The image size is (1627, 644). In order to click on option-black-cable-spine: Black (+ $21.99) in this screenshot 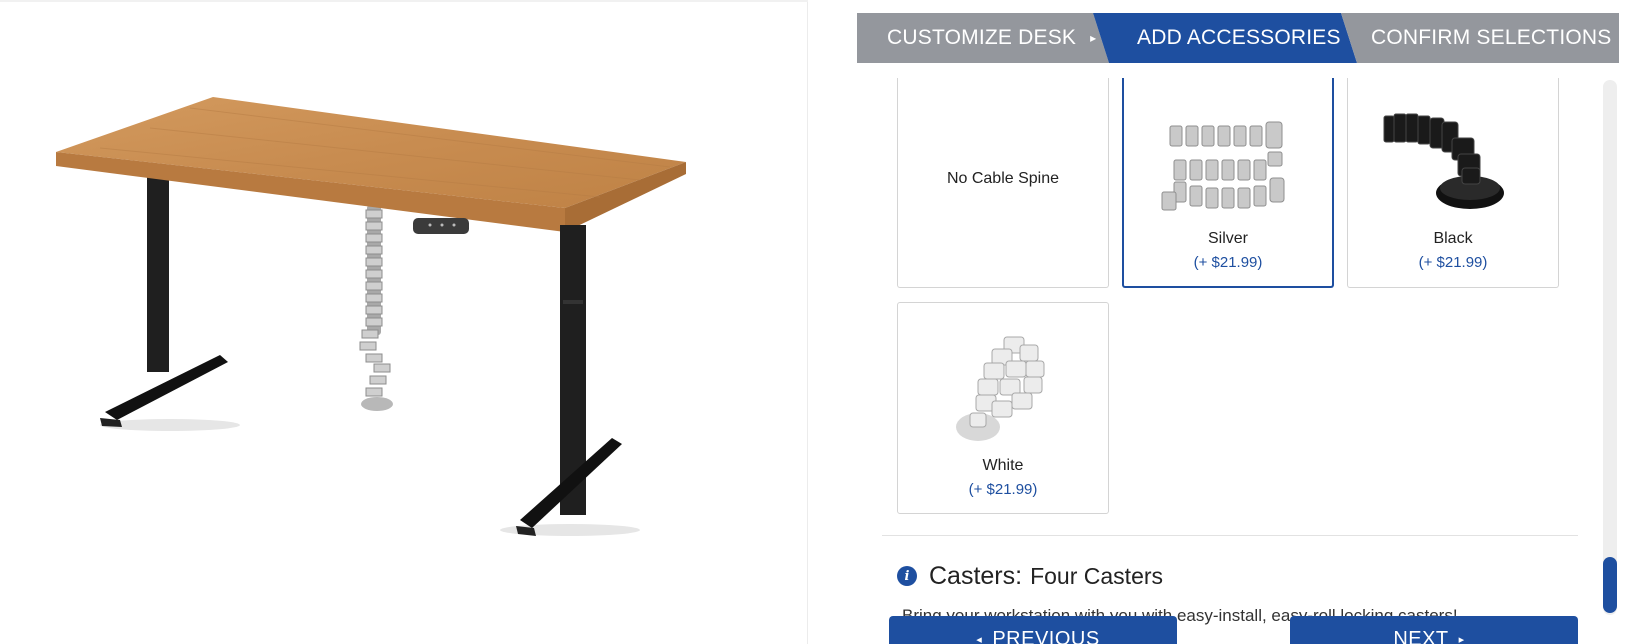, I will do `click(1453, 183)`.